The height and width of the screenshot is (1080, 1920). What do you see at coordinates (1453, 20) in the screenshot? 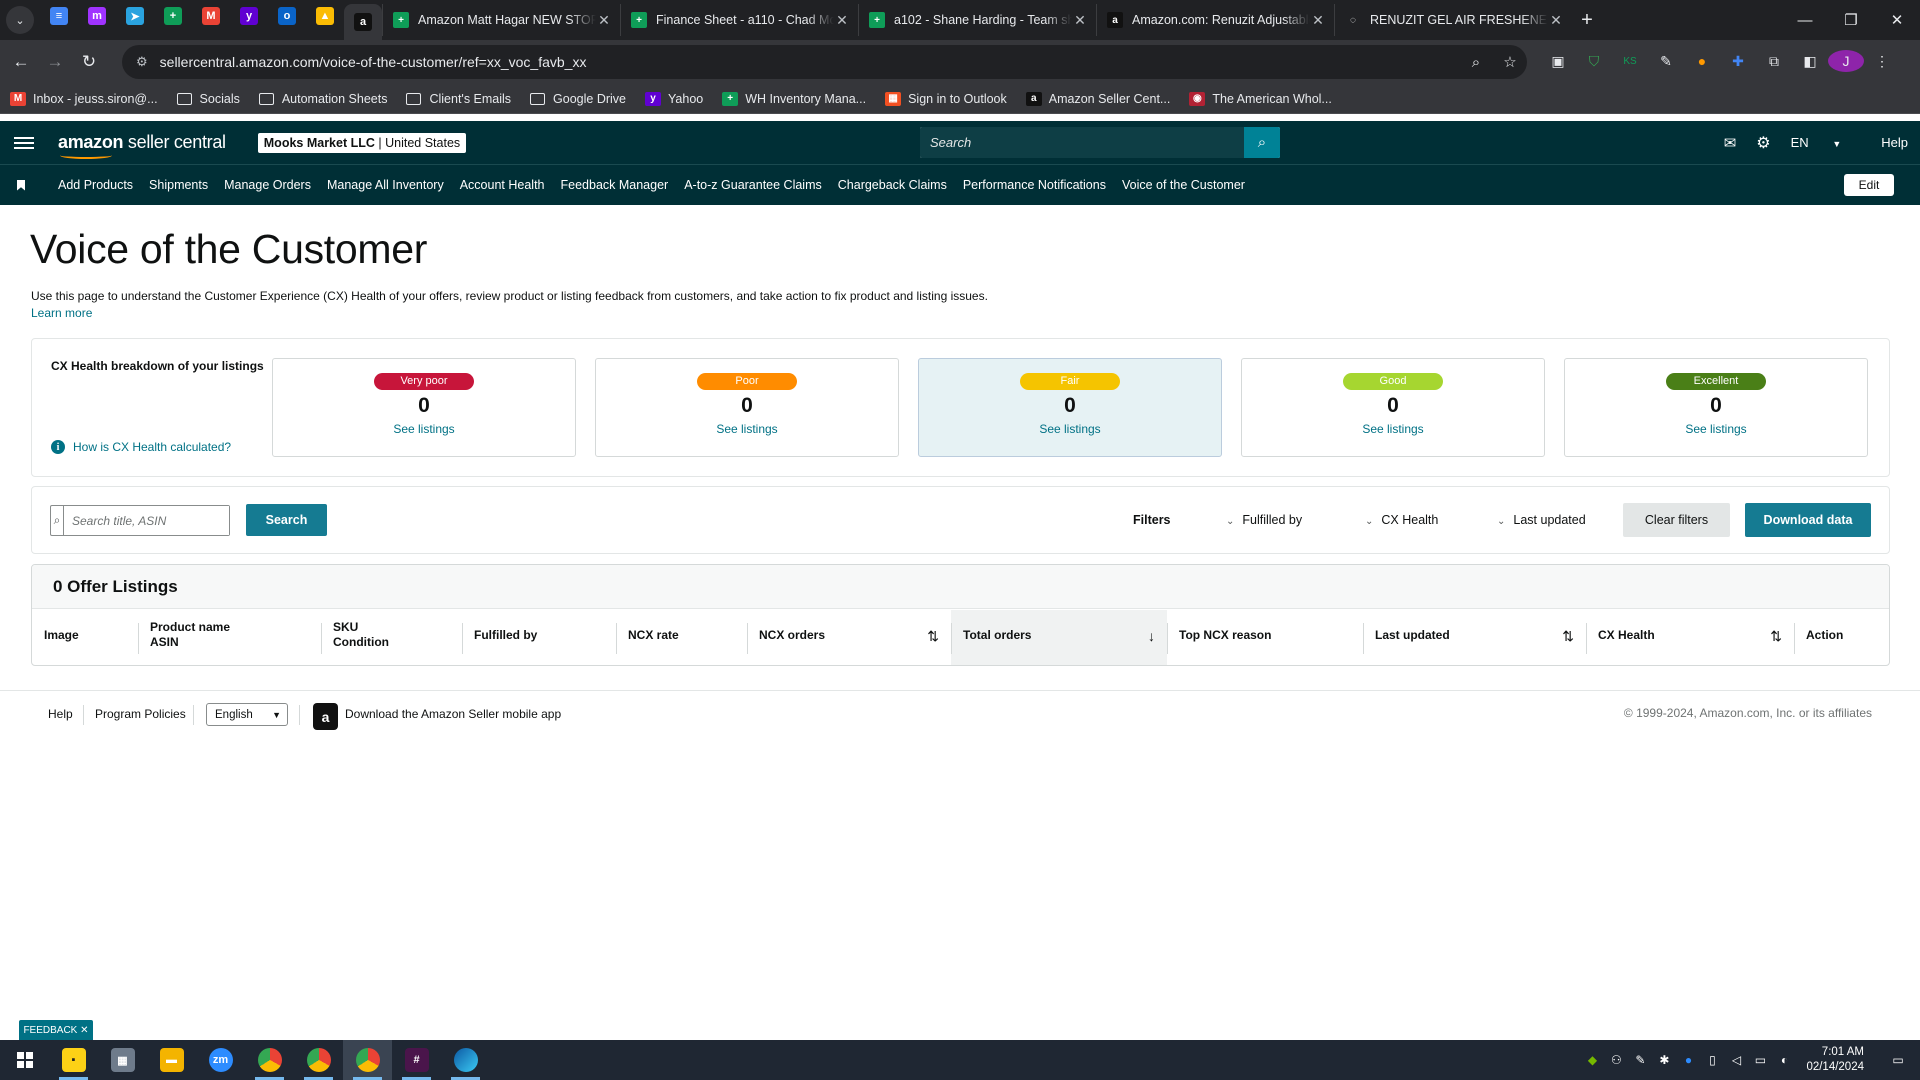
I see `browser-tab: ◌ RENUZIT GEL AIR FRESHENER-T✕` at bounding box center [1453, 20].